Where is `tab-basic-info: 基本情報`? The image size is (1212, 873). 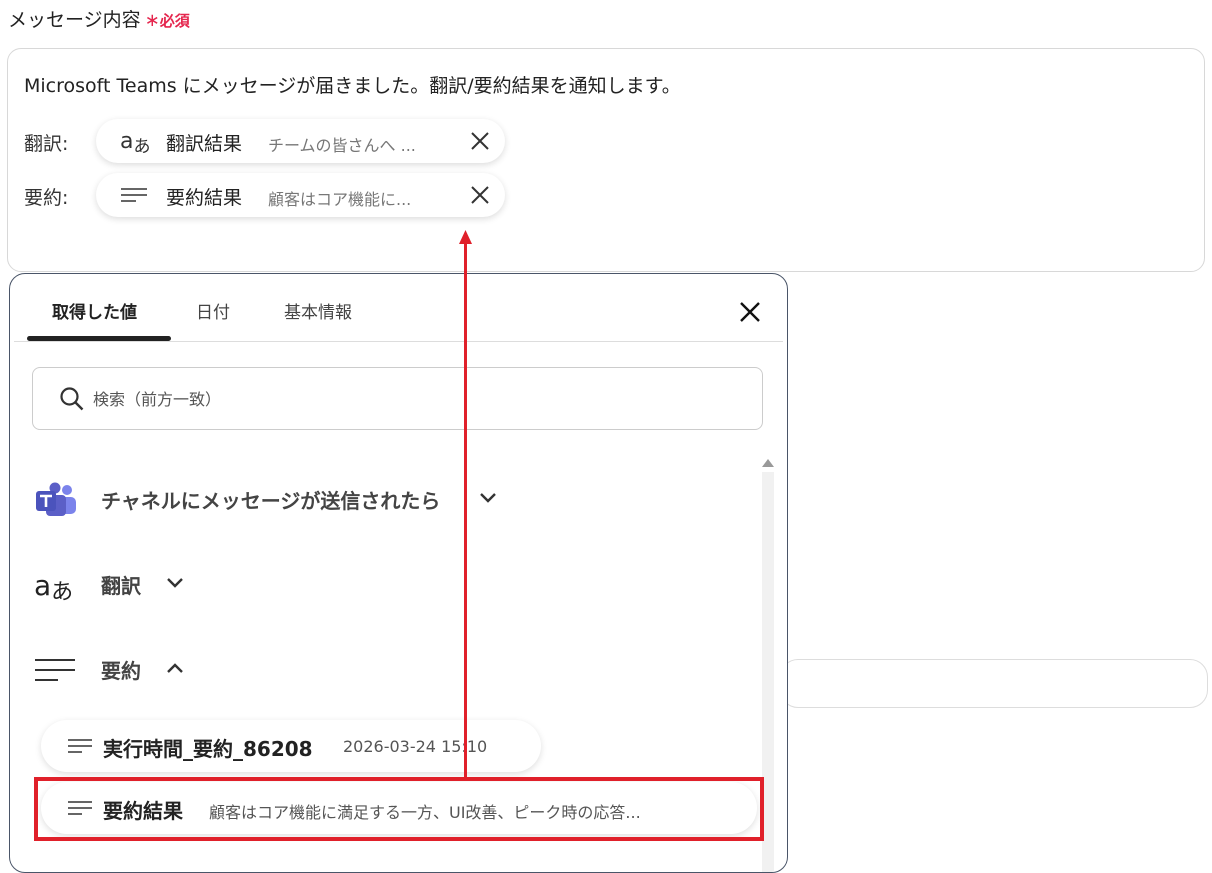
tab-basic-info: 基本情報 is located at coordinates (318, 310).